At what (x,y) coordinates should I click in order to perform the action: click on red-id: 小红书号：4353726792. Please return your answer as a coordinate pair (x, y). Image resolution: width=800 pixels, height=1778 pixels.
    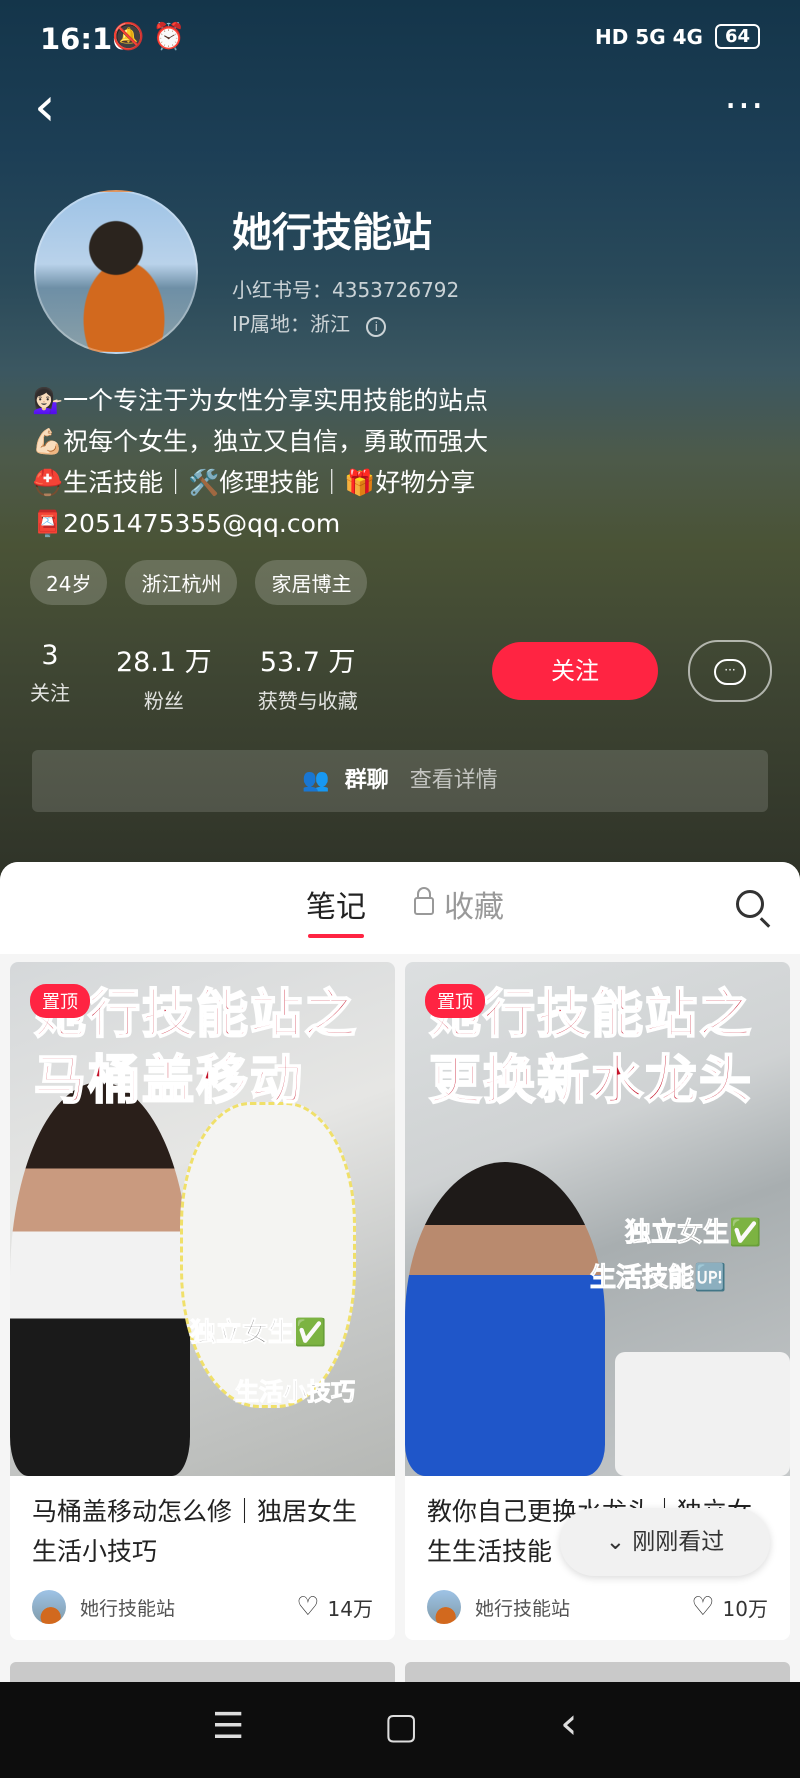
    Looking at the image, I should click on (345, 288).